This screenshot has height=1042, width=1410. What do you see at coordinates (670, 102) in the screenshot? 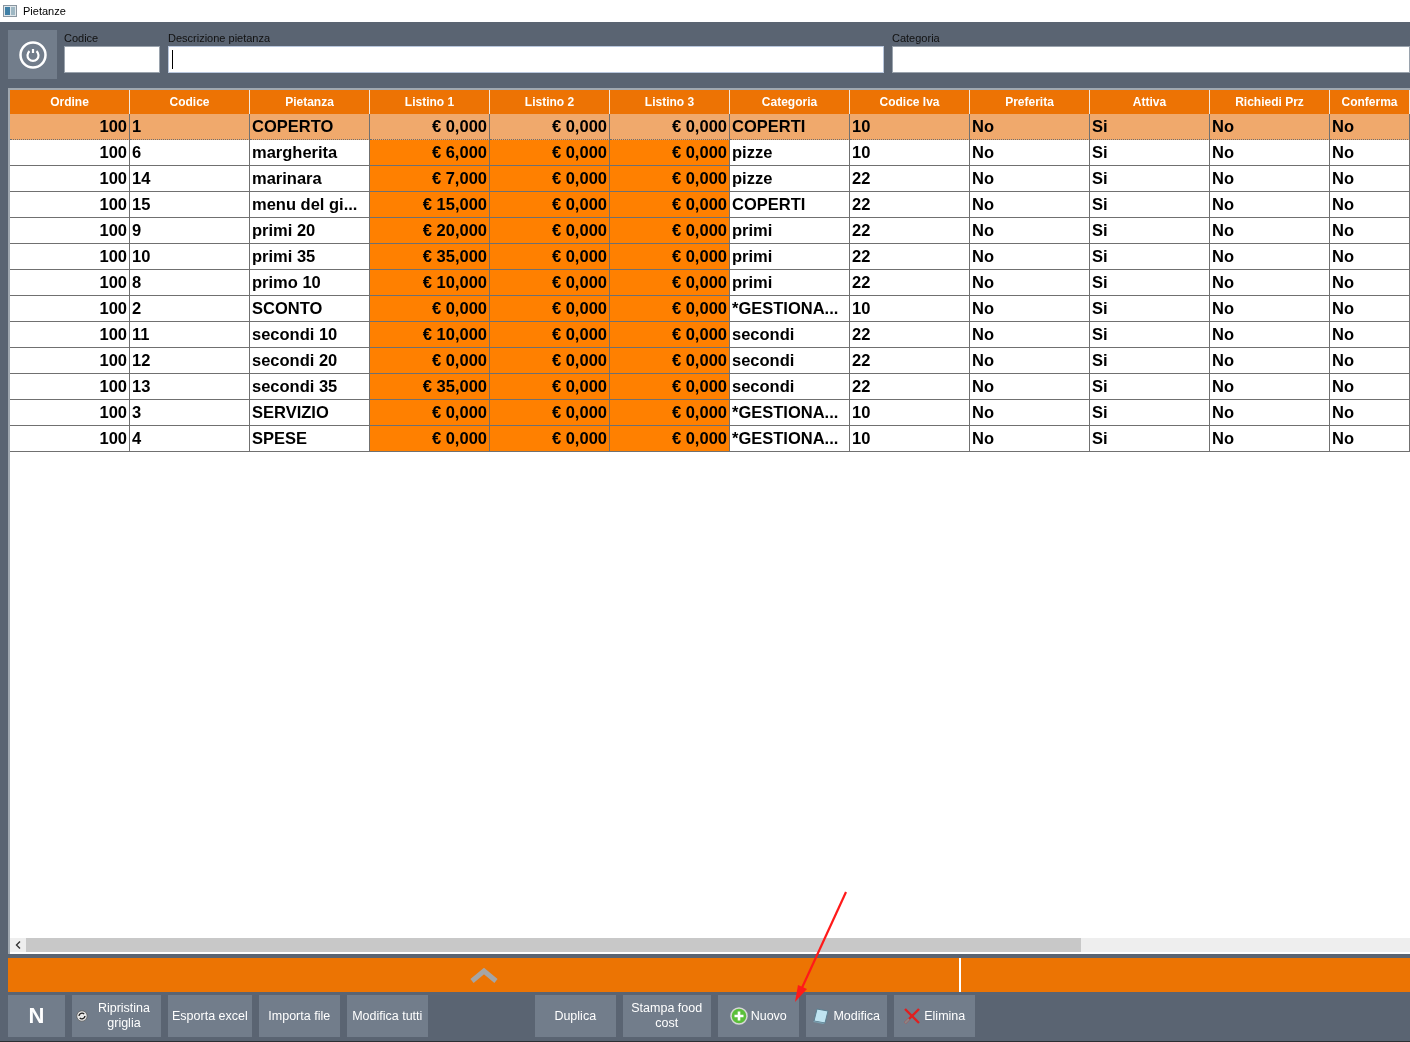
I see `column-header: Listino 3` at bounding box center [670, 102].